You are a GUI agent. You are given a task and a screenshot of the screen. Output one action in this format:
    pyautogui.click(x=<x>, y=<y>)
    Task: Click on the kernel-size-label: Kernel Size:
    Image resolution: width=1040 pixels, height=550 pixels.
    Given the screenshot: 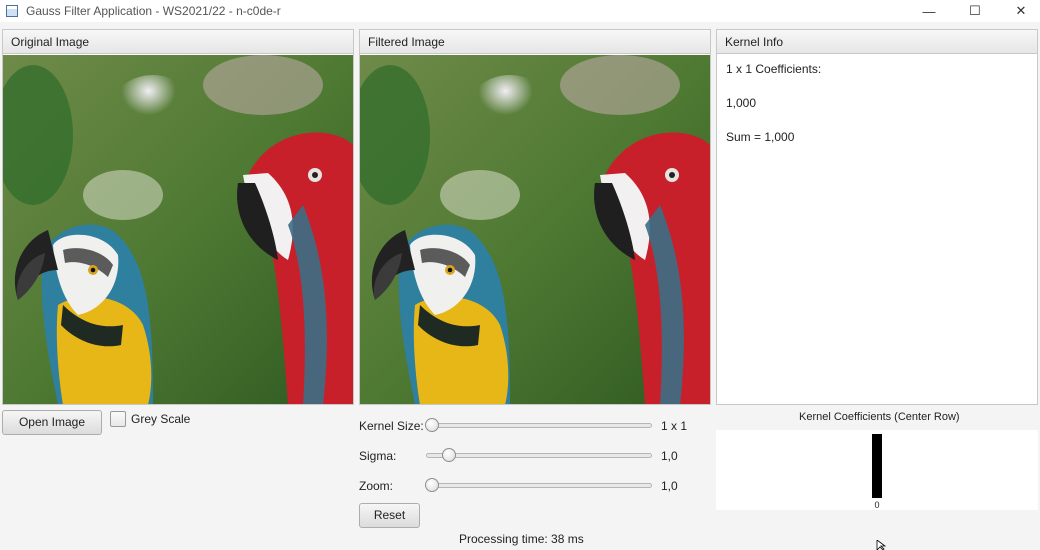 What is the action you would take?
    pyautogui.click(x=391, y=426)
    